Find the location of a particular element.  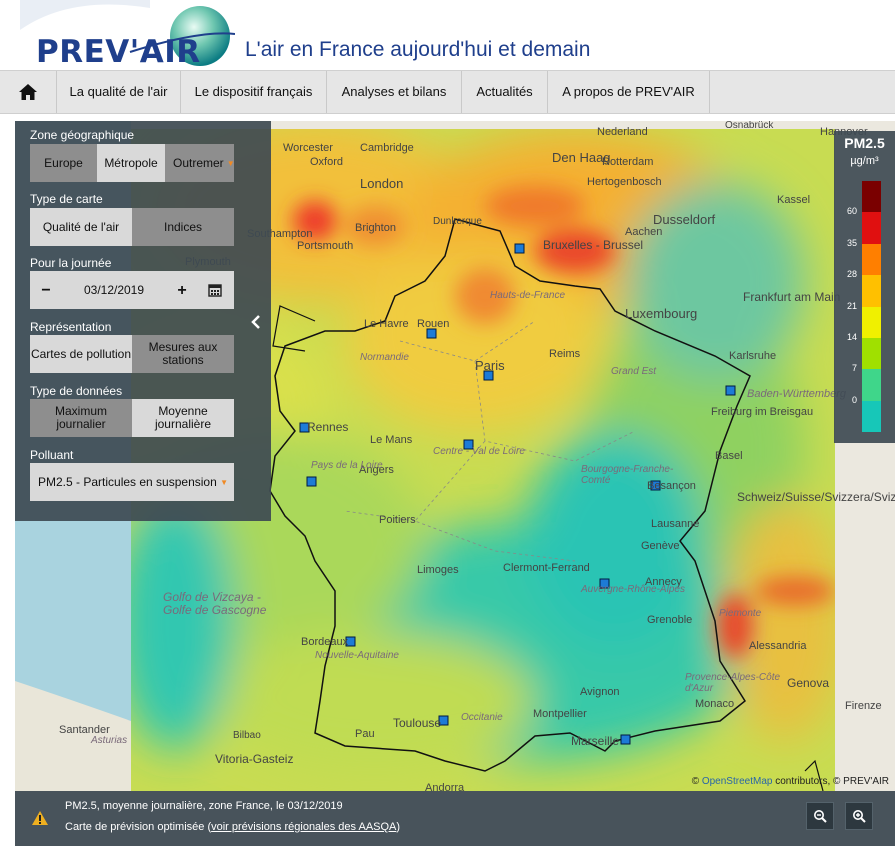

city-label: Marseille is located at coordinates (595, 741).